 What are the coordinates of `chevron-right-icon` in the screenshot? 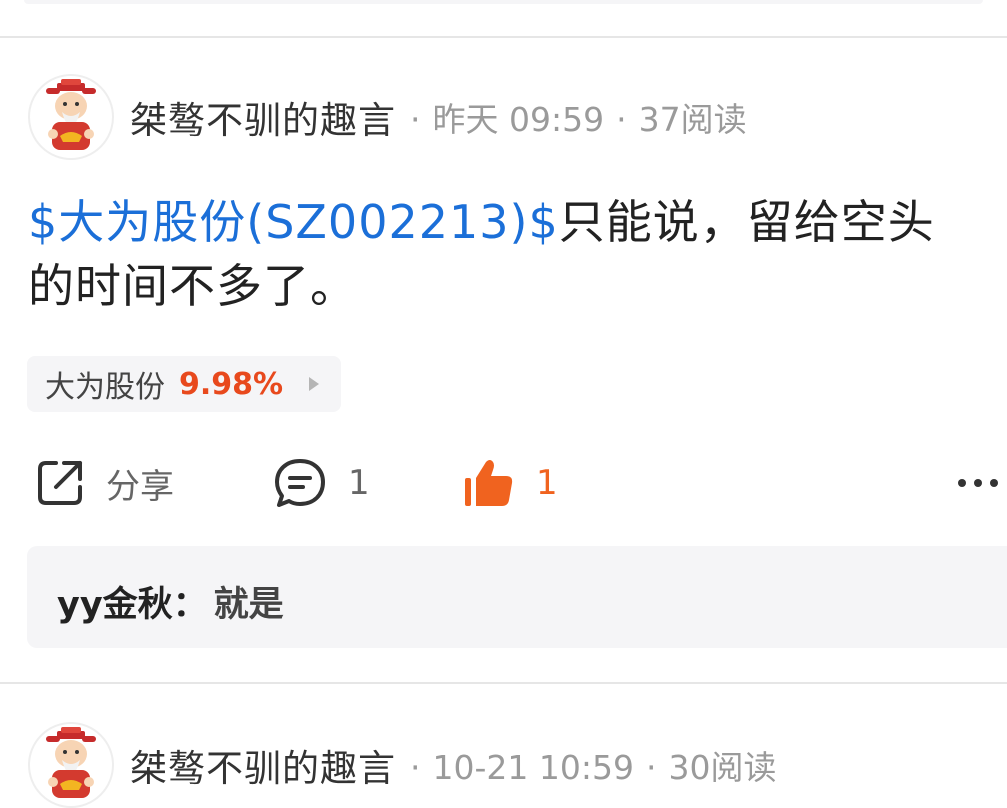 It's located at (314, 384).